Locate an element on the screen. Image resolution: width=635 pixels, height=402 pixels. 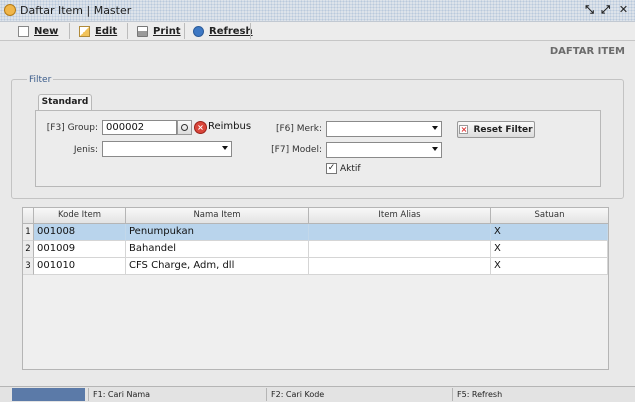
cell-kode: 001010 is located at coordinates (80, 266).